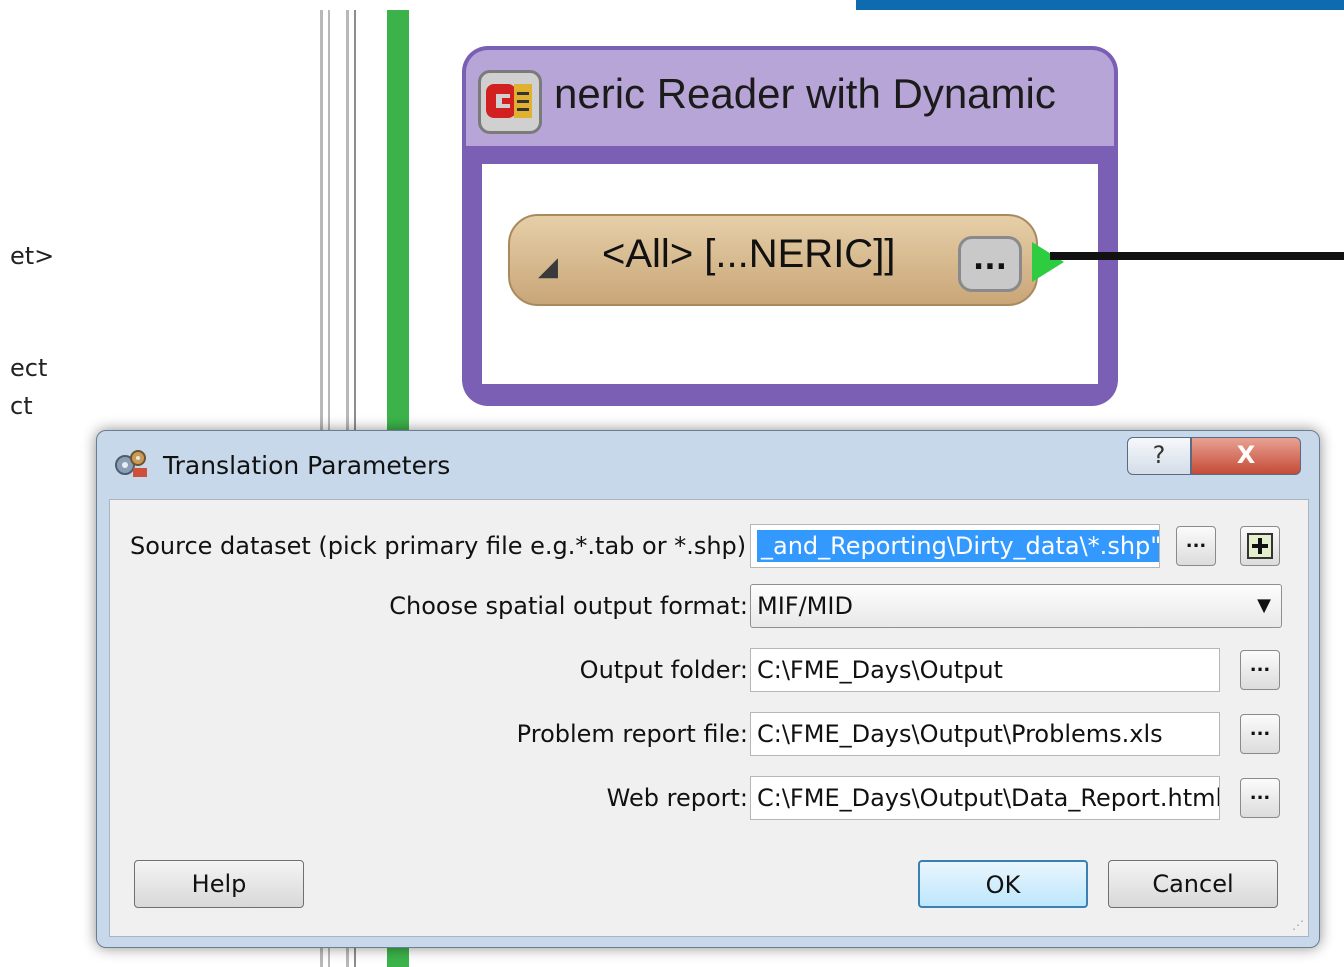  Describe the element at coordinates (985, 798) in the screenshot. I see `web-report-input: C:\FME_Days\Output\Data_Report.html` at that location.